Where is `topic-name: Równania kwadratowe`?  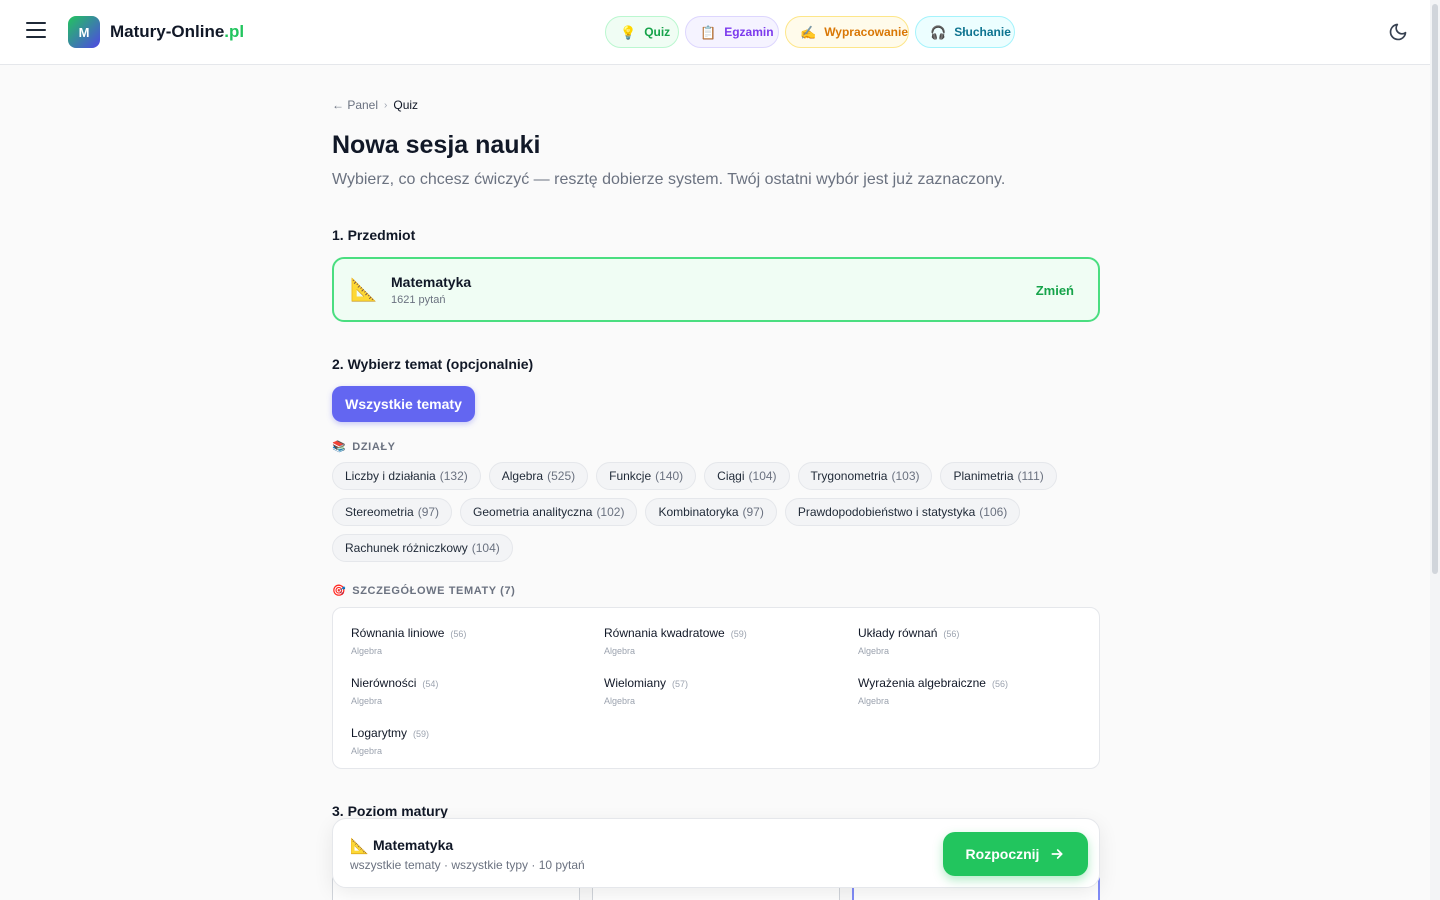
topic-name: Równania kwadratowe is located at coordinates (664, 633).